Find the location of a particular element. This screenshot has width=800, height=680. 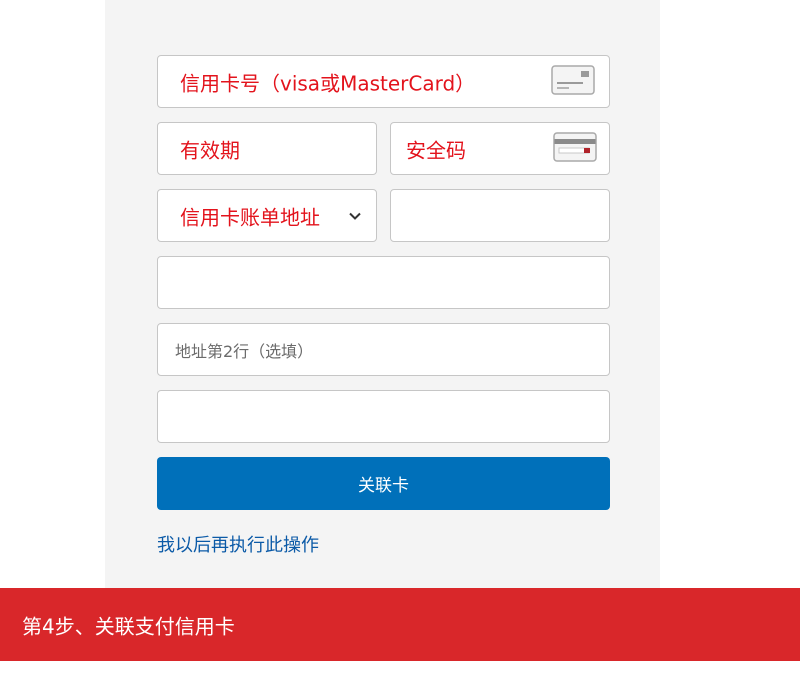

security-code-label: 安全码 is located at coordinates (436, 150).